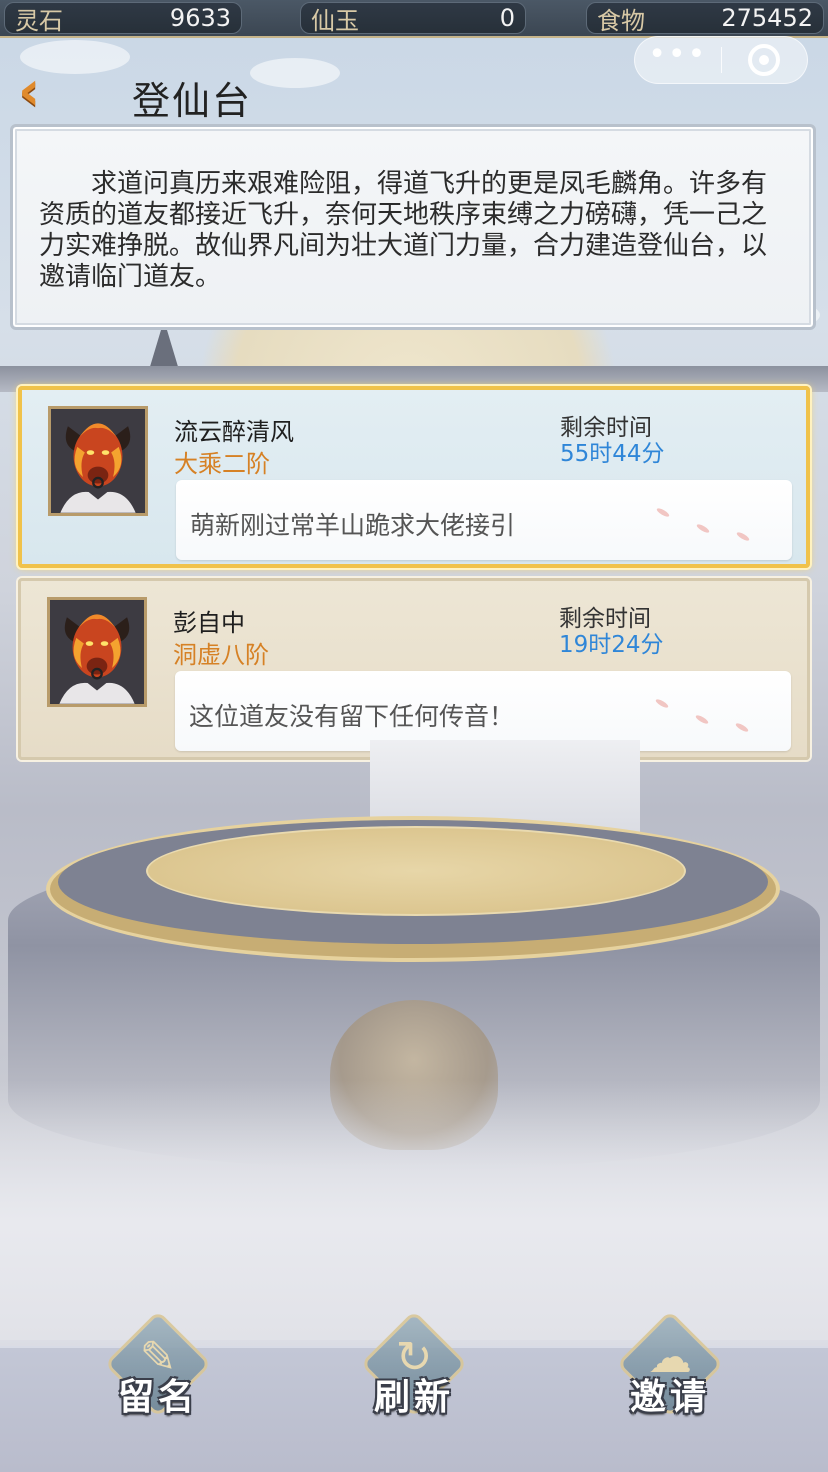  I want to click on more-dots-icon: •••, so click(678, 55).